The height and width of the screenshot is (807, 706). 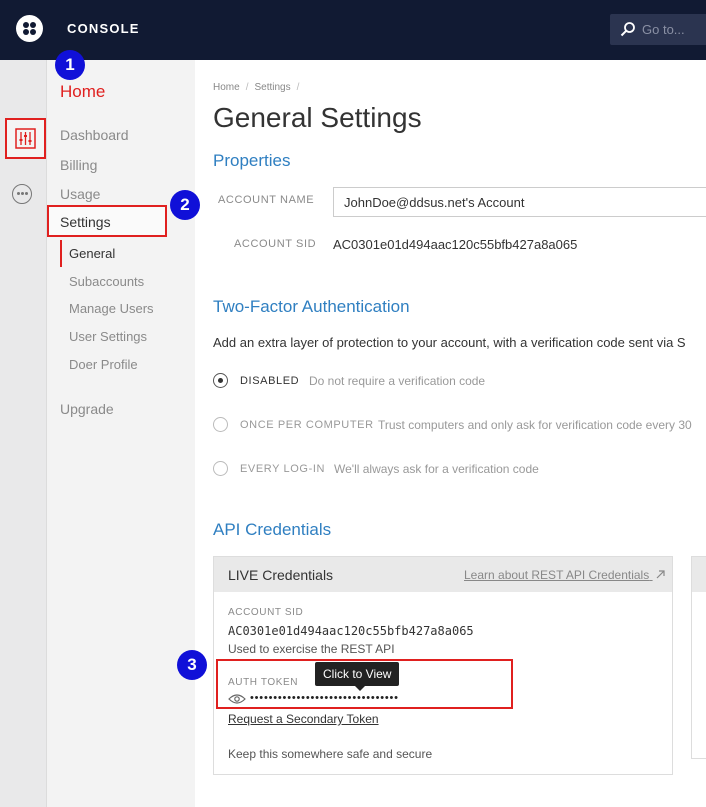 What do you see at coordinates (303, 719) in the screenshot?
I see `request-secondary-token-link: Request a Secondary Token` at bounding box center [303, 719].